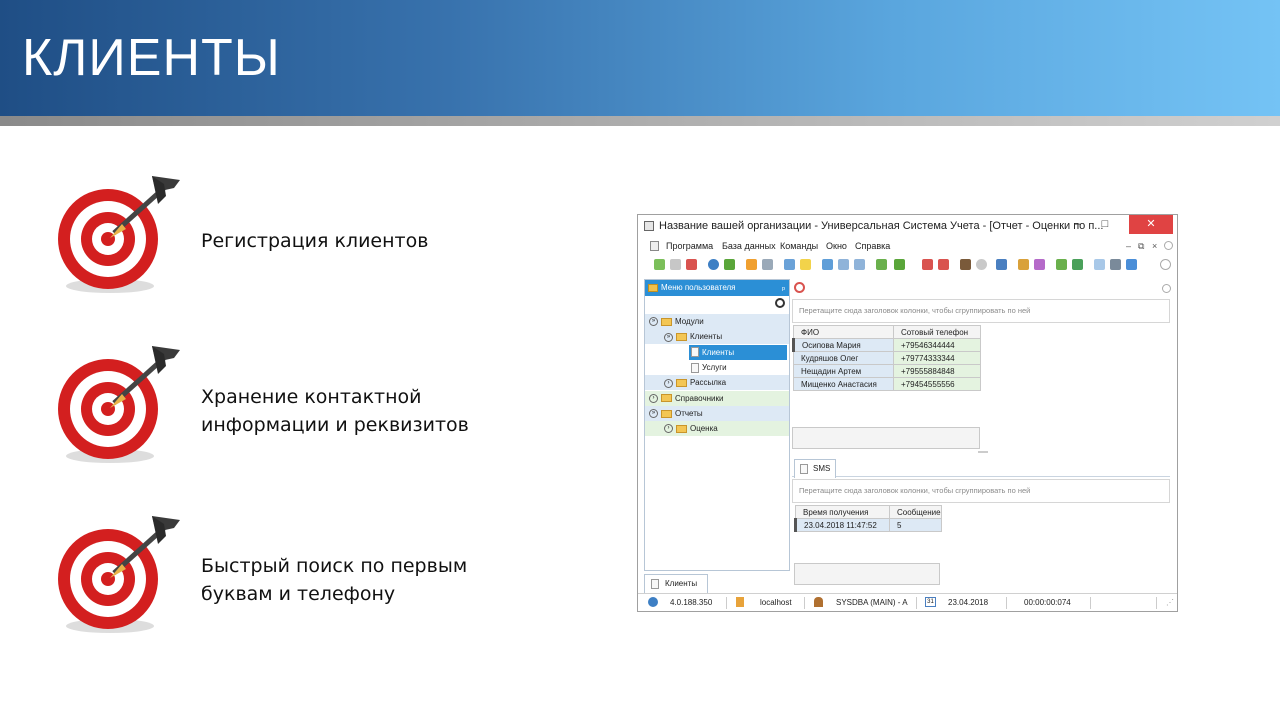  I want to click on up-icon, so click(859, 264).